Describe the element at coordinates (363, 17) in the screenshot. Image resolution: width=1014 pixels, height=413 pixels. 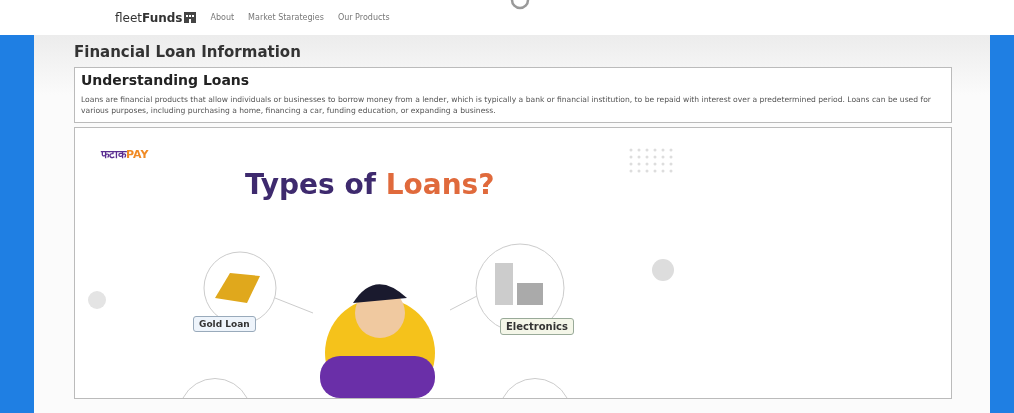
I see `nav-link: Our Products` at that location.